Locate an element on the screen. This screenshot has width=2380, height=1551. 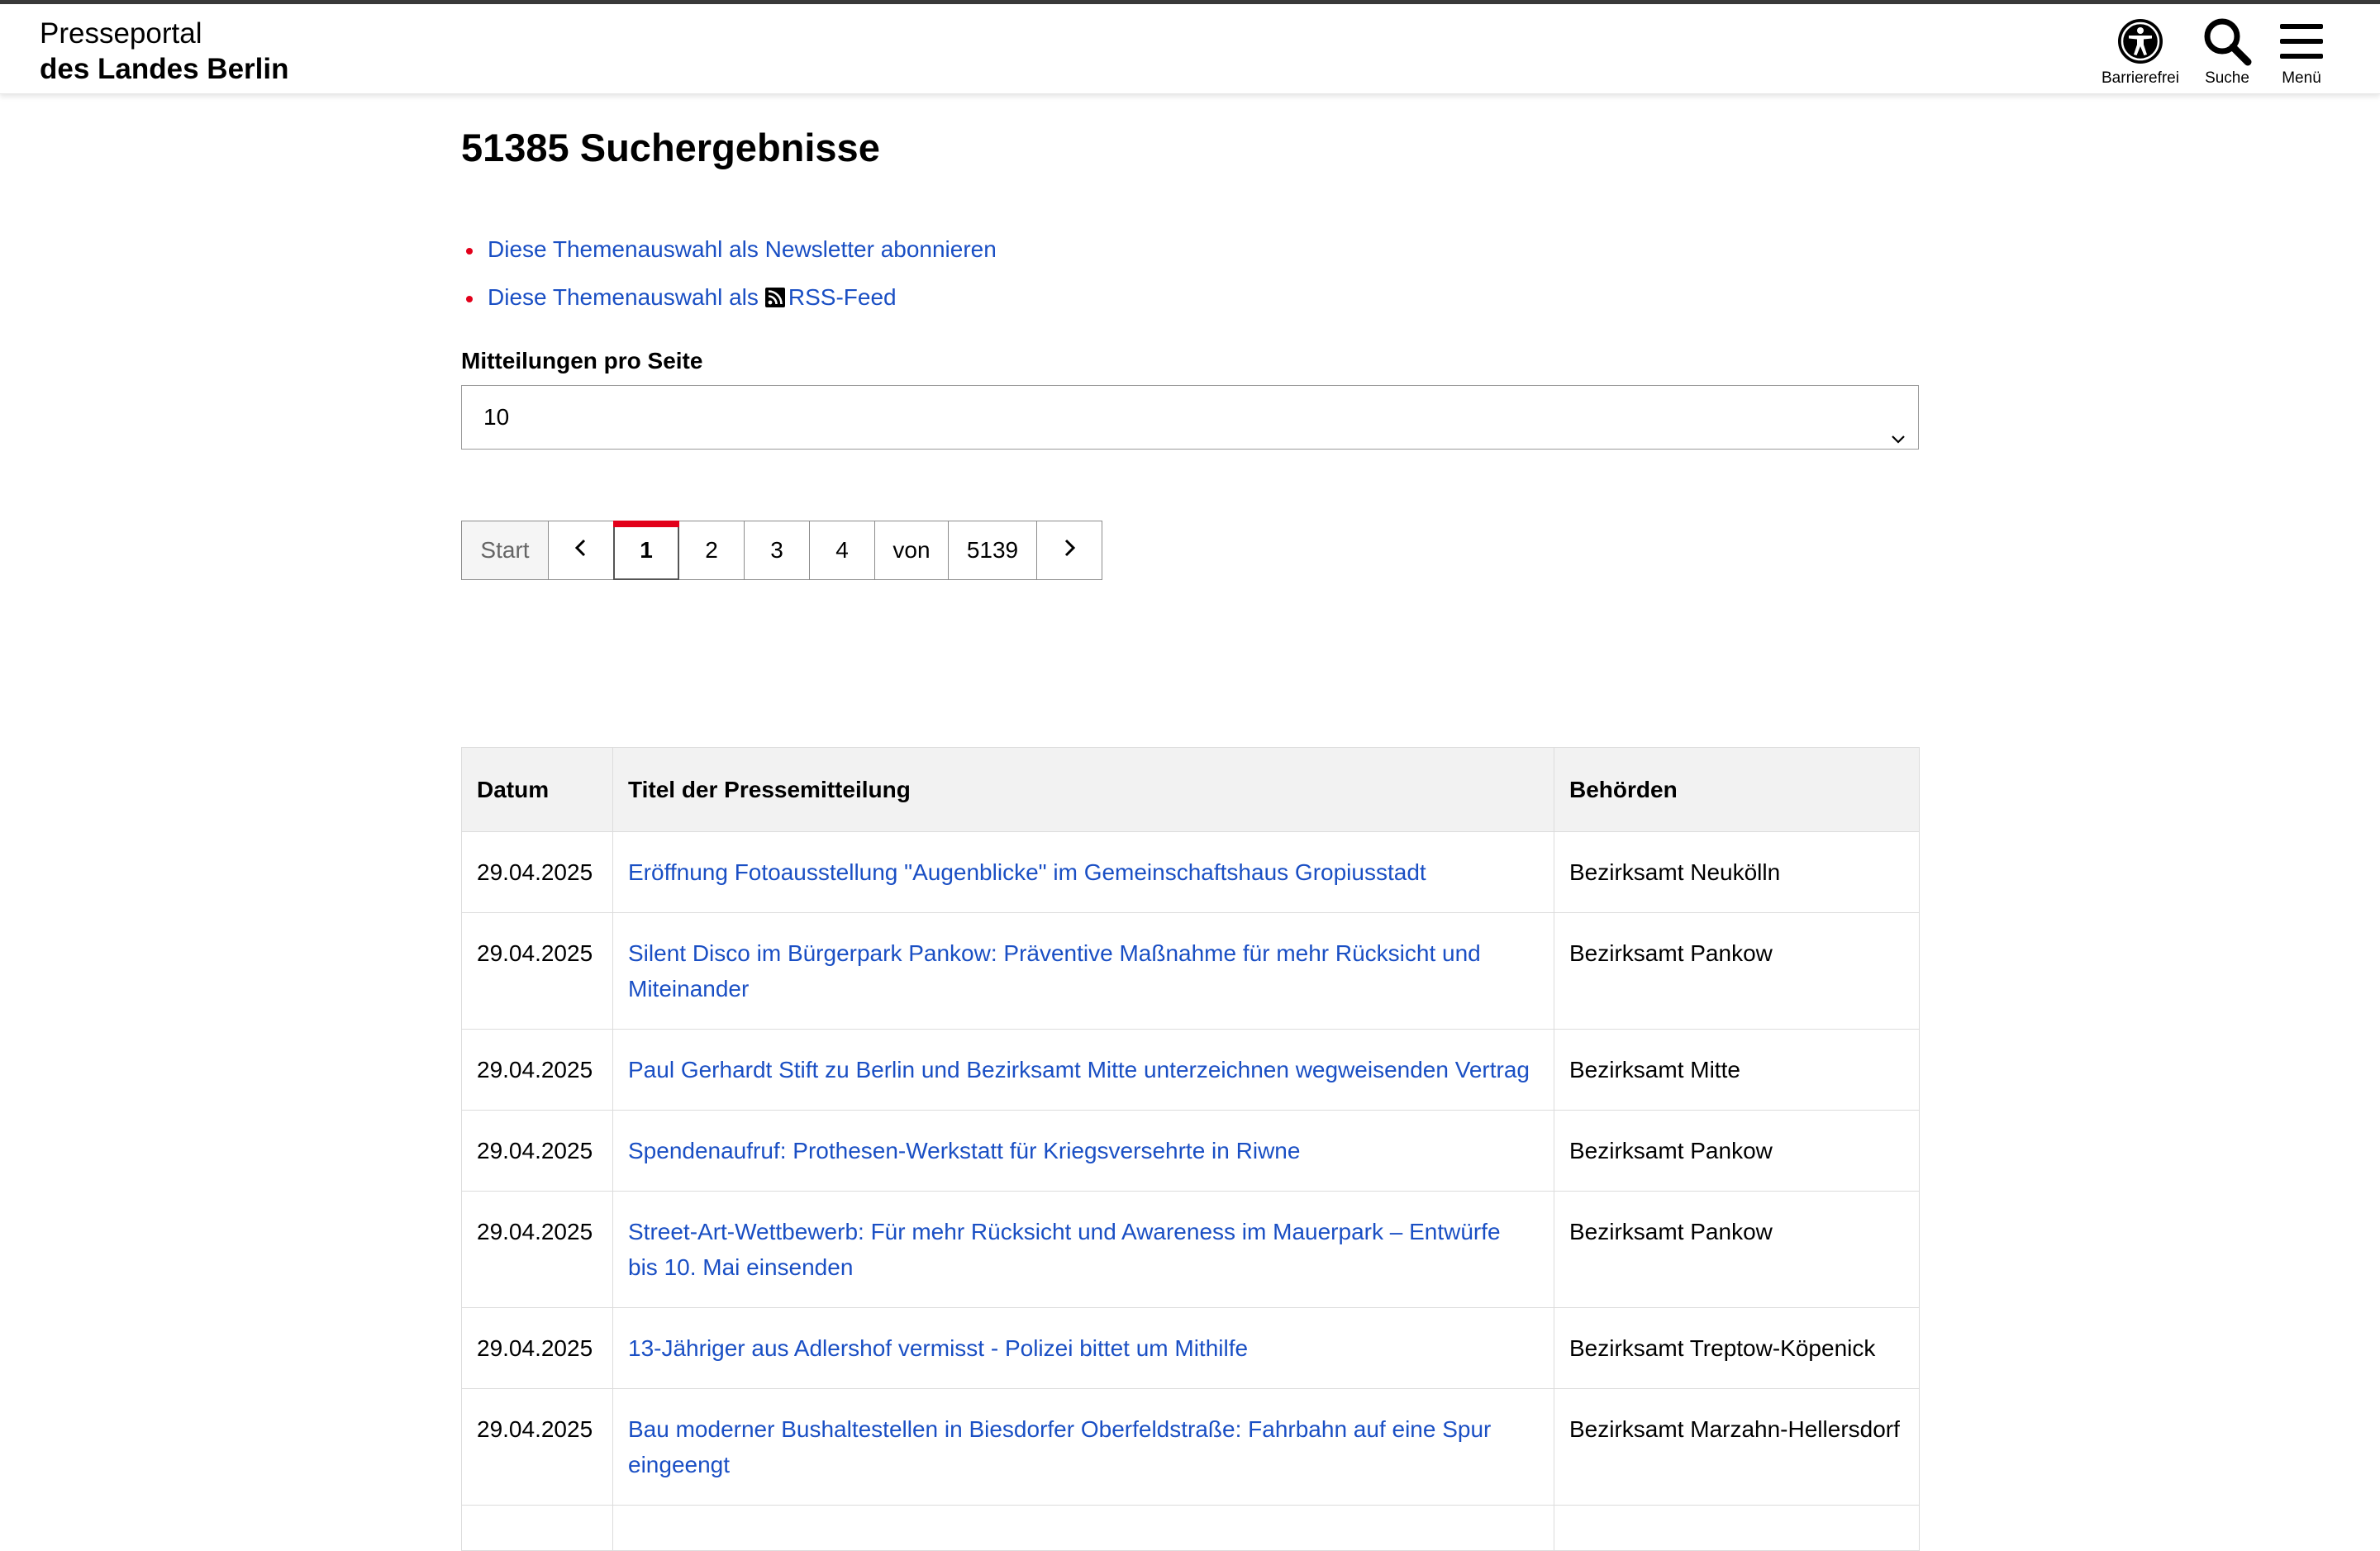
per-page-select: 10 is located at coordinates (1190, 418).